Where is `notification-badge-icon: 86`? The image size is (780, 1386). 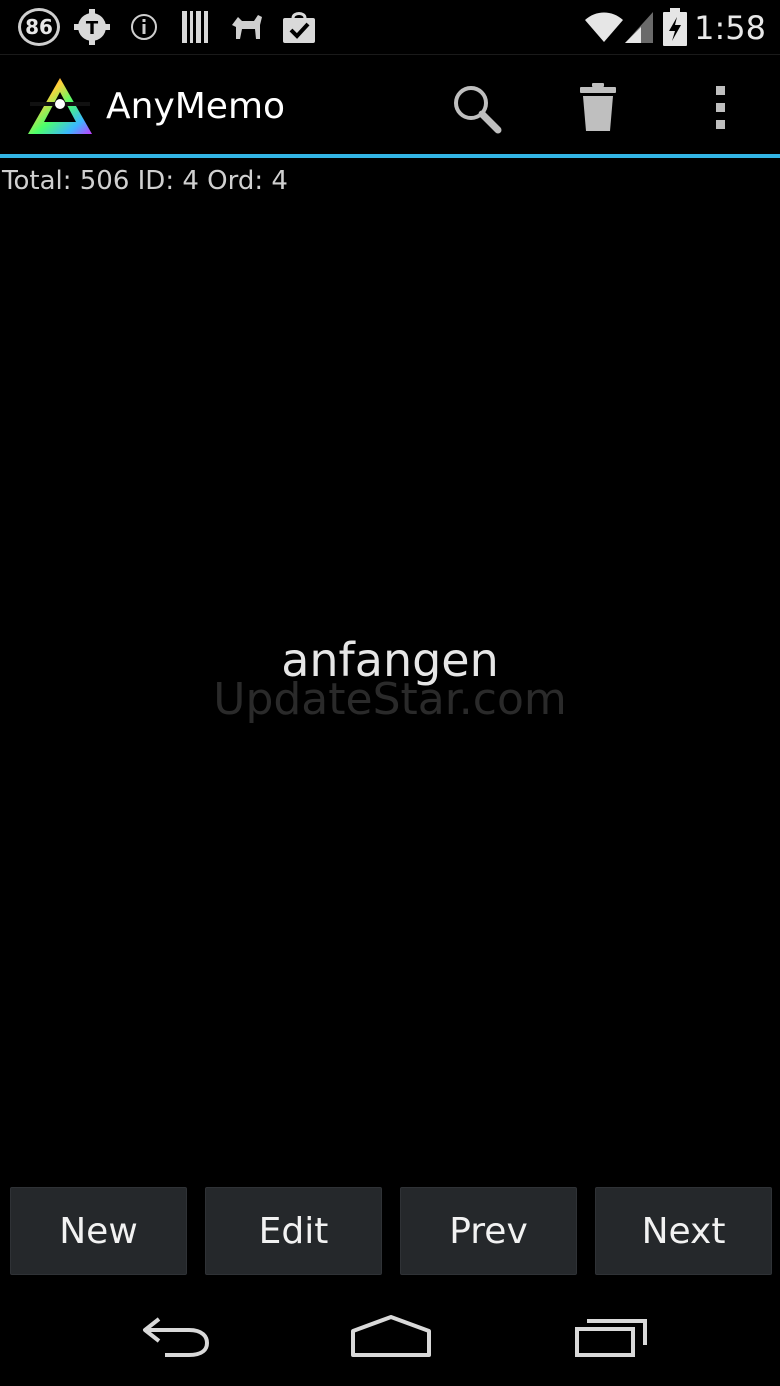
notification-badge-icon: 86 is located at coordinates (39, 27).